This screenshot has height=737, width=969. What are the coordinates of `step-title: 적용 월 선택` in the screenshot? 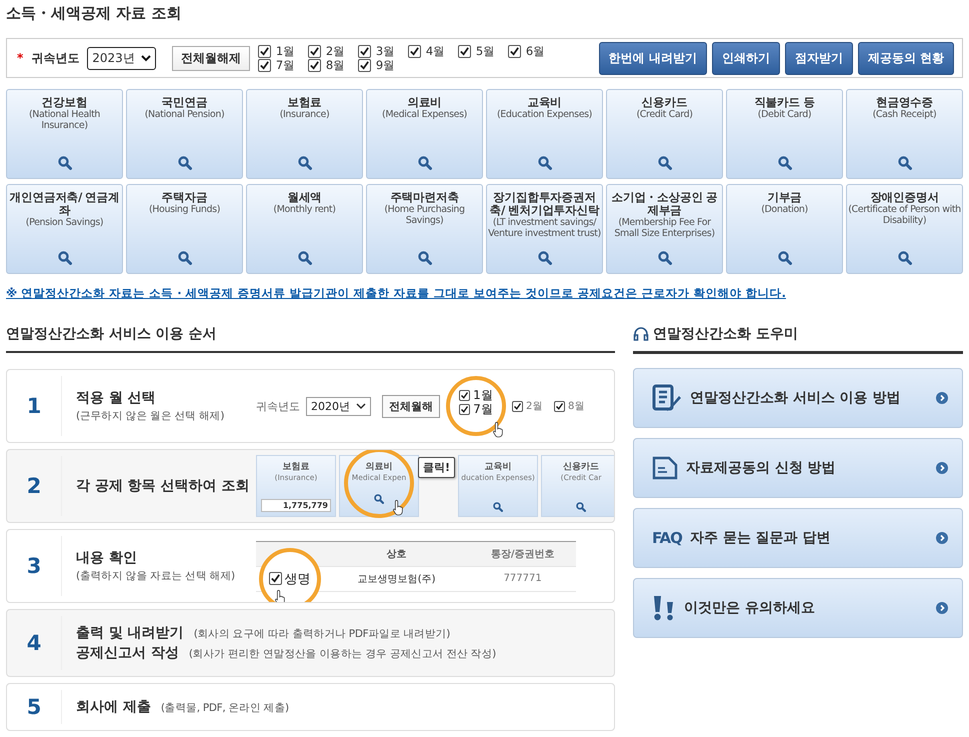 It's located at (116, 398).